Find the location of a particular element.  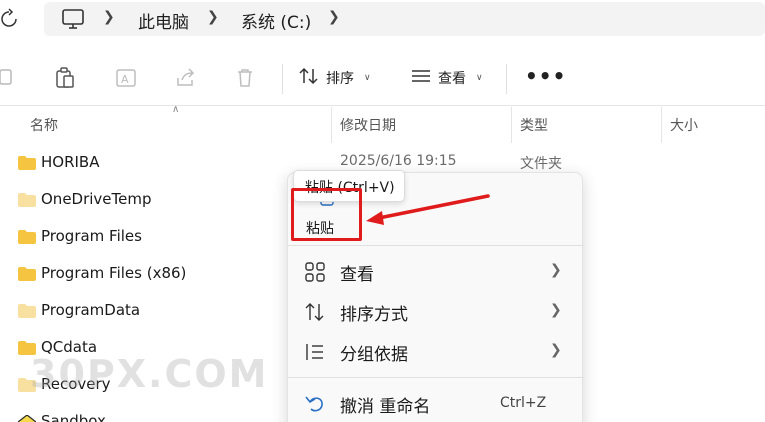

sort-button: 排序 ∨ is located at coordinates (334, 78).